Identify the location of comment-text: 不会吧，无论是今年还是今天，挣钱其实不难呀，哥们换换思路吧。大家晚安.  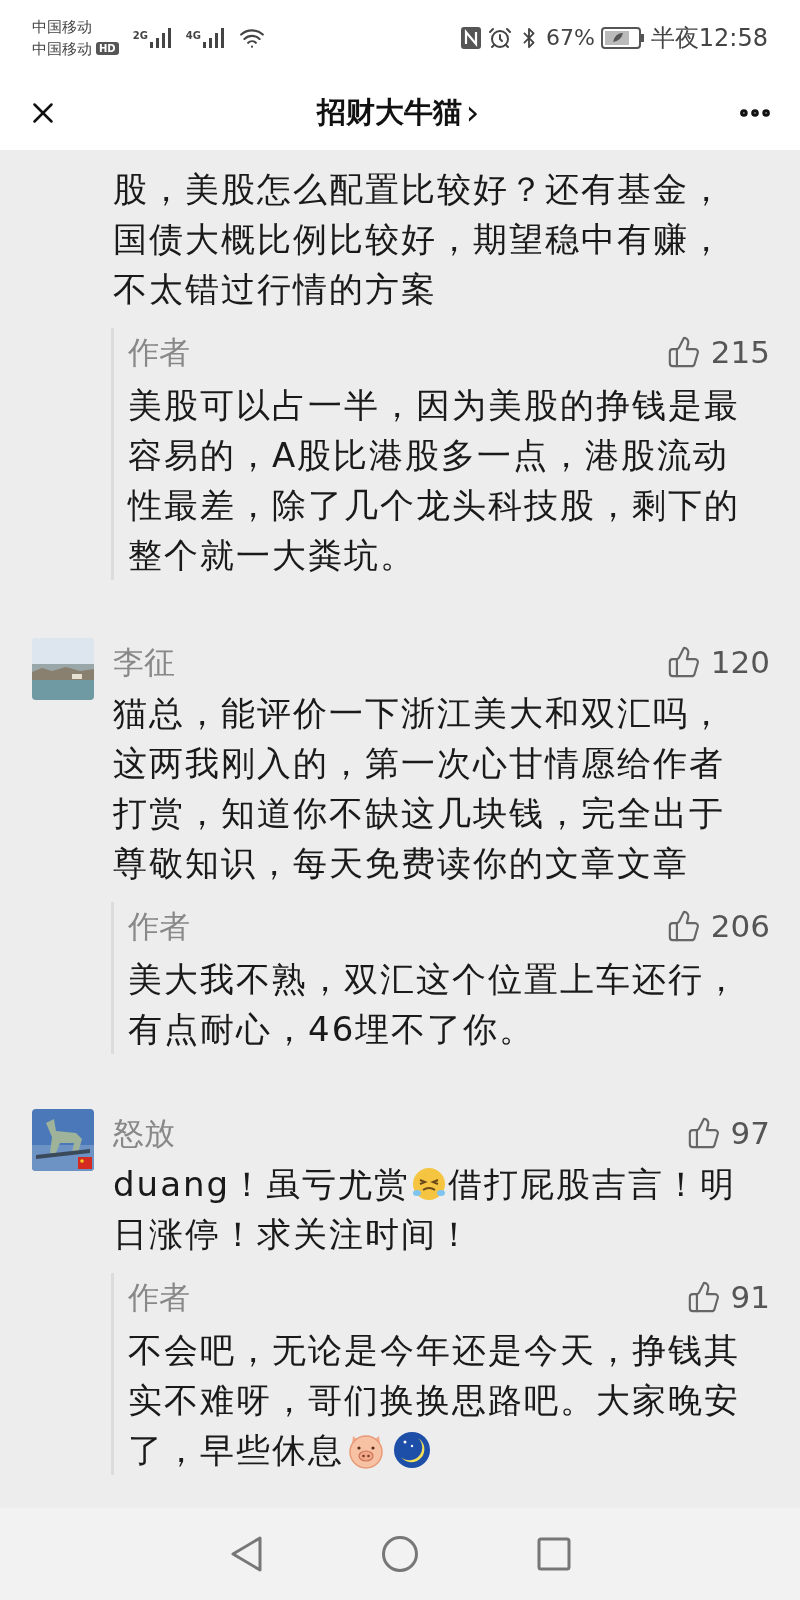
(434, 1375).